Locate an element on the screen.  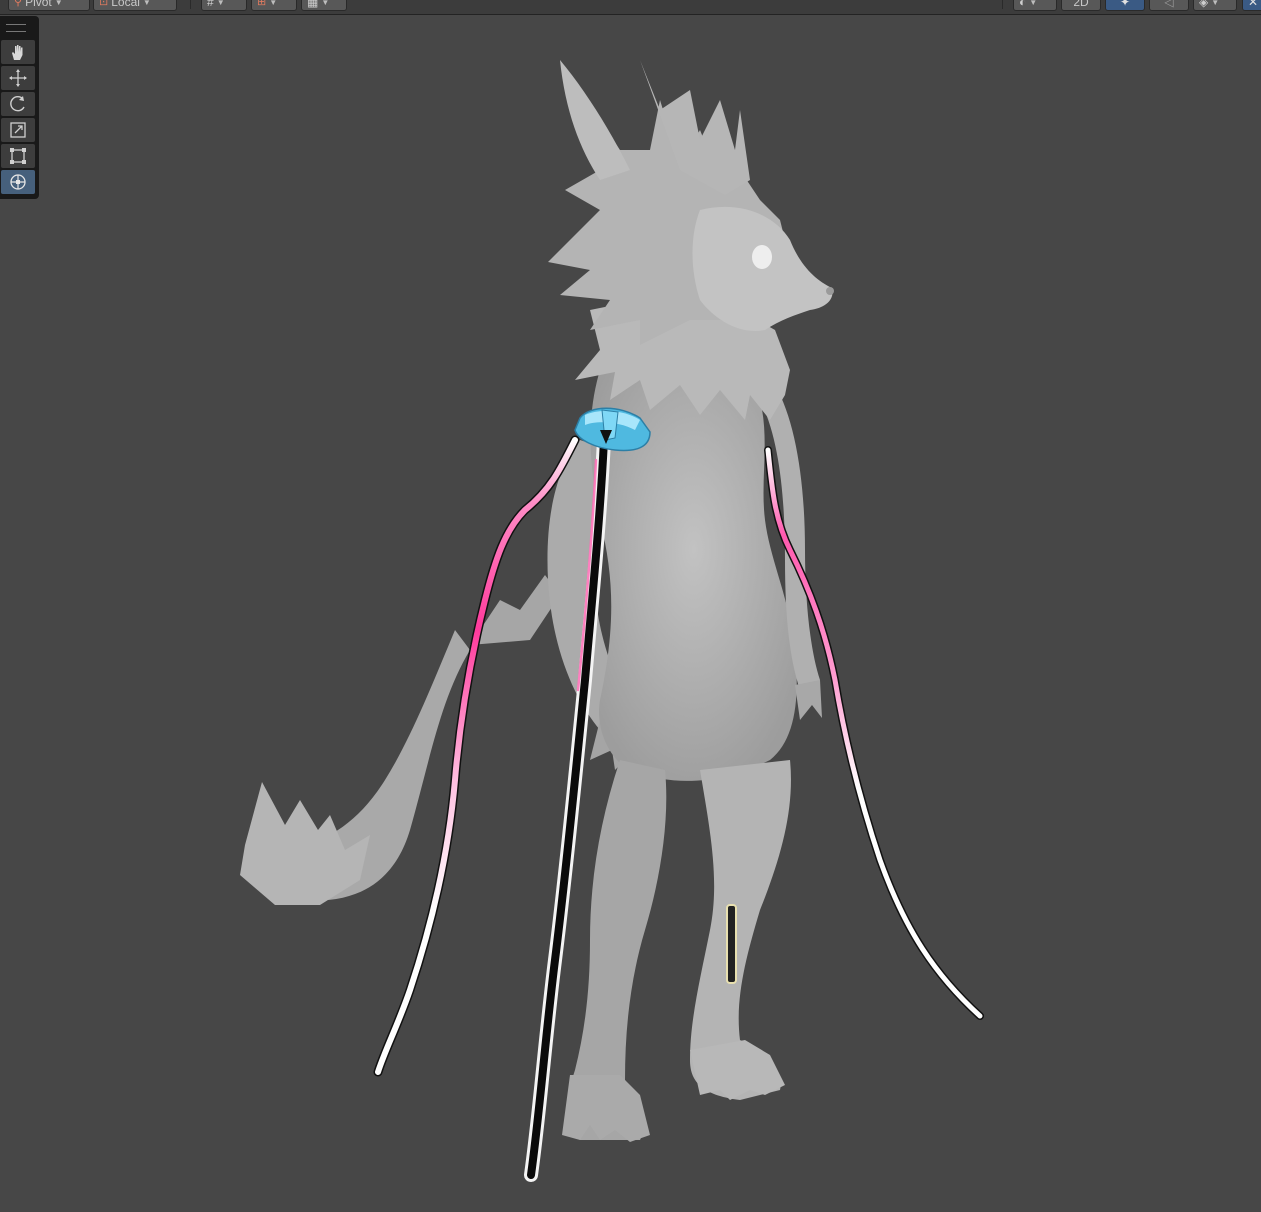
hand-tool-button is located at coordinates (18, 52).